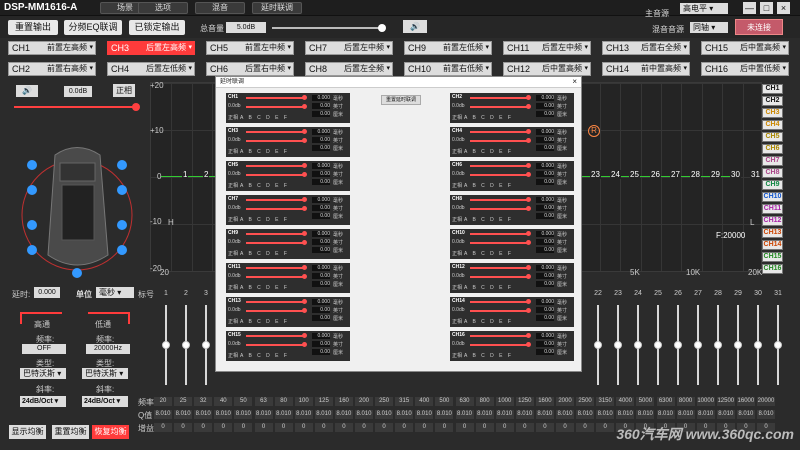 This screenshot has width=800, height=450. Describe the element at coordinates (772, 209) in the screenshot. I see `channel-toggle-ch11: CH11` at that location.